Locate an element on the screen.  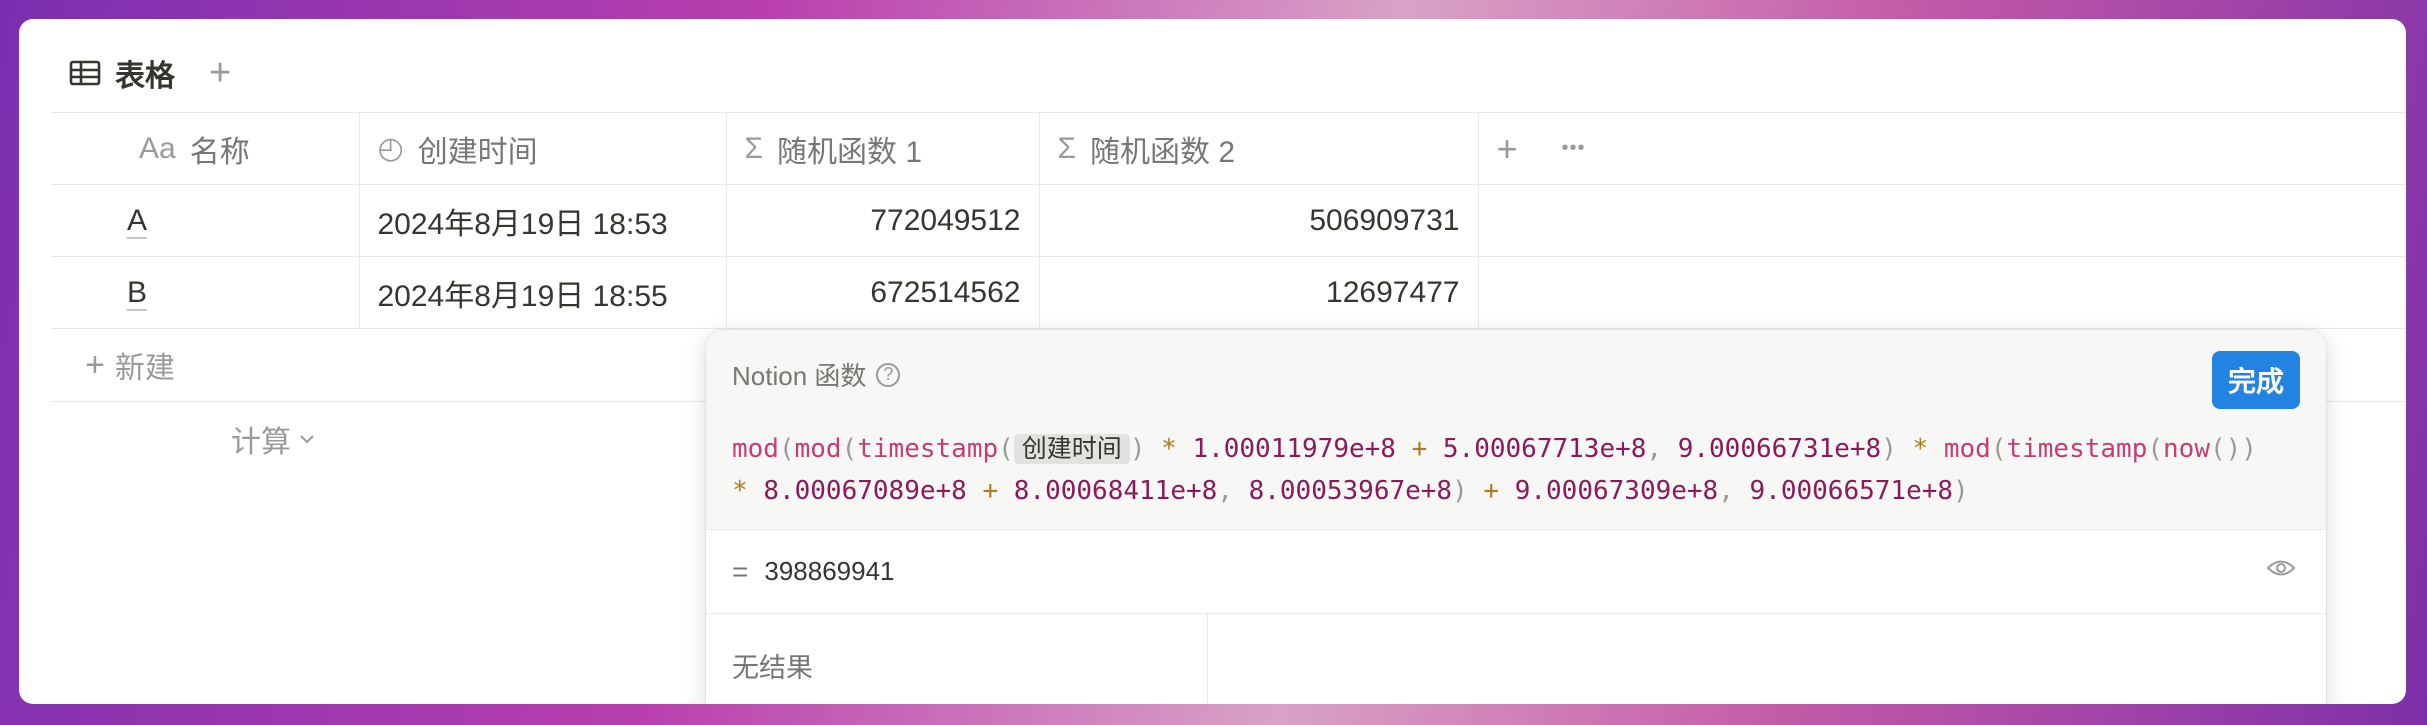
cell-random1: 772049512 is located at coordinates (883, 220).